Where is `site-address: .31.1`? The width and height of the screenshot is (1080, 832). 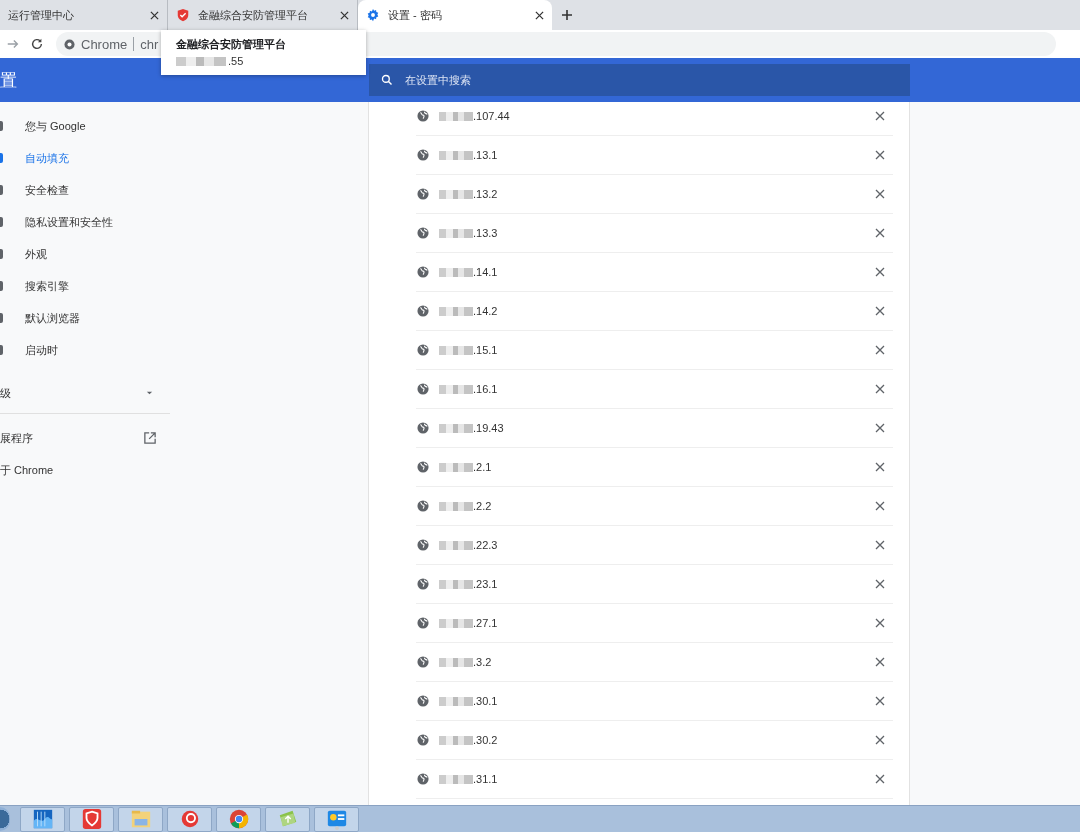 site-address: .31.1 is located at coordinates (485, 779).